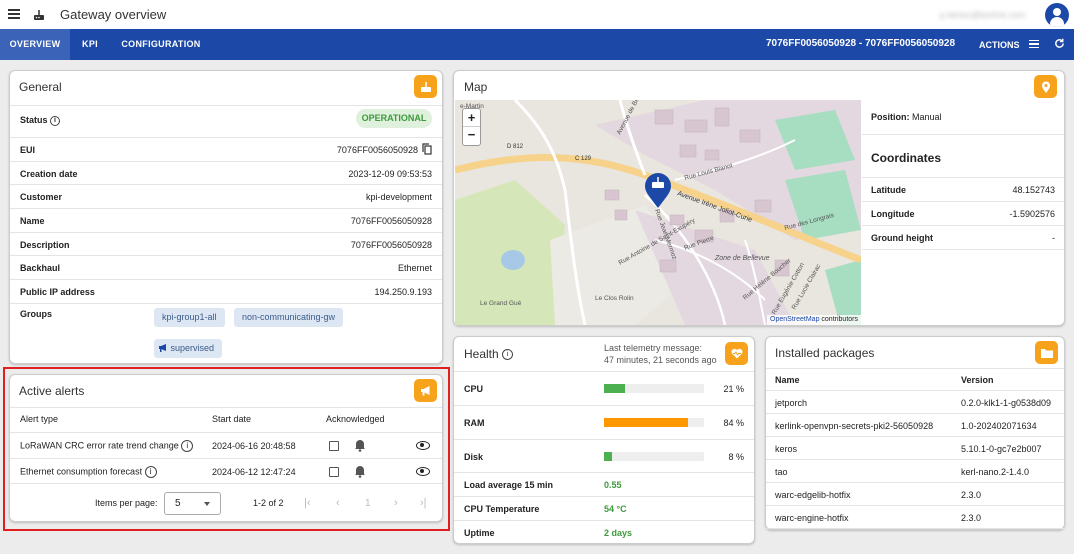 The image size is (1074, 554). Describe the element at coordinates (1059, 43) in the screenshot. I see `refresh-icon` at that location.